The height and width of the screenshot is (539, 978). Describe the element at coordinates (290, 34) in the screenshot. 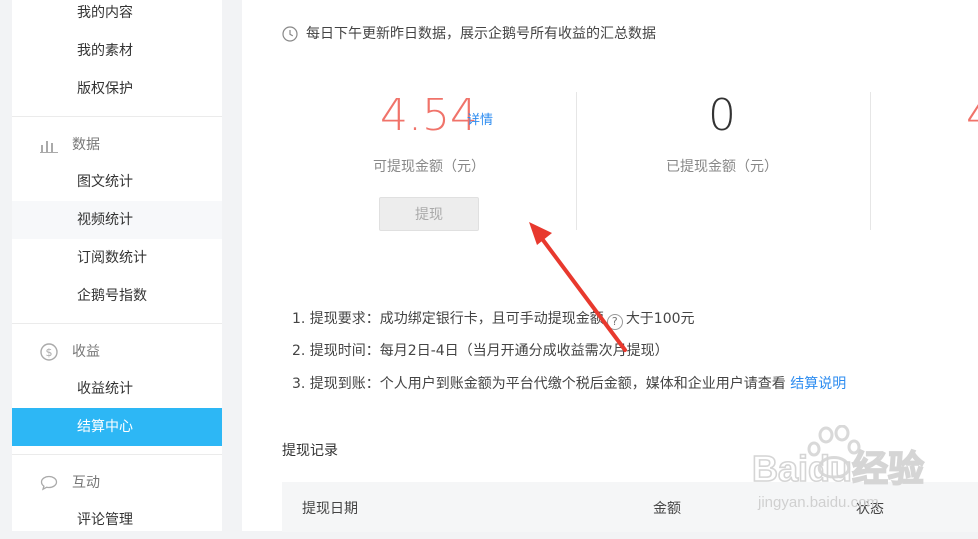

I see `clock-icon` at that location.